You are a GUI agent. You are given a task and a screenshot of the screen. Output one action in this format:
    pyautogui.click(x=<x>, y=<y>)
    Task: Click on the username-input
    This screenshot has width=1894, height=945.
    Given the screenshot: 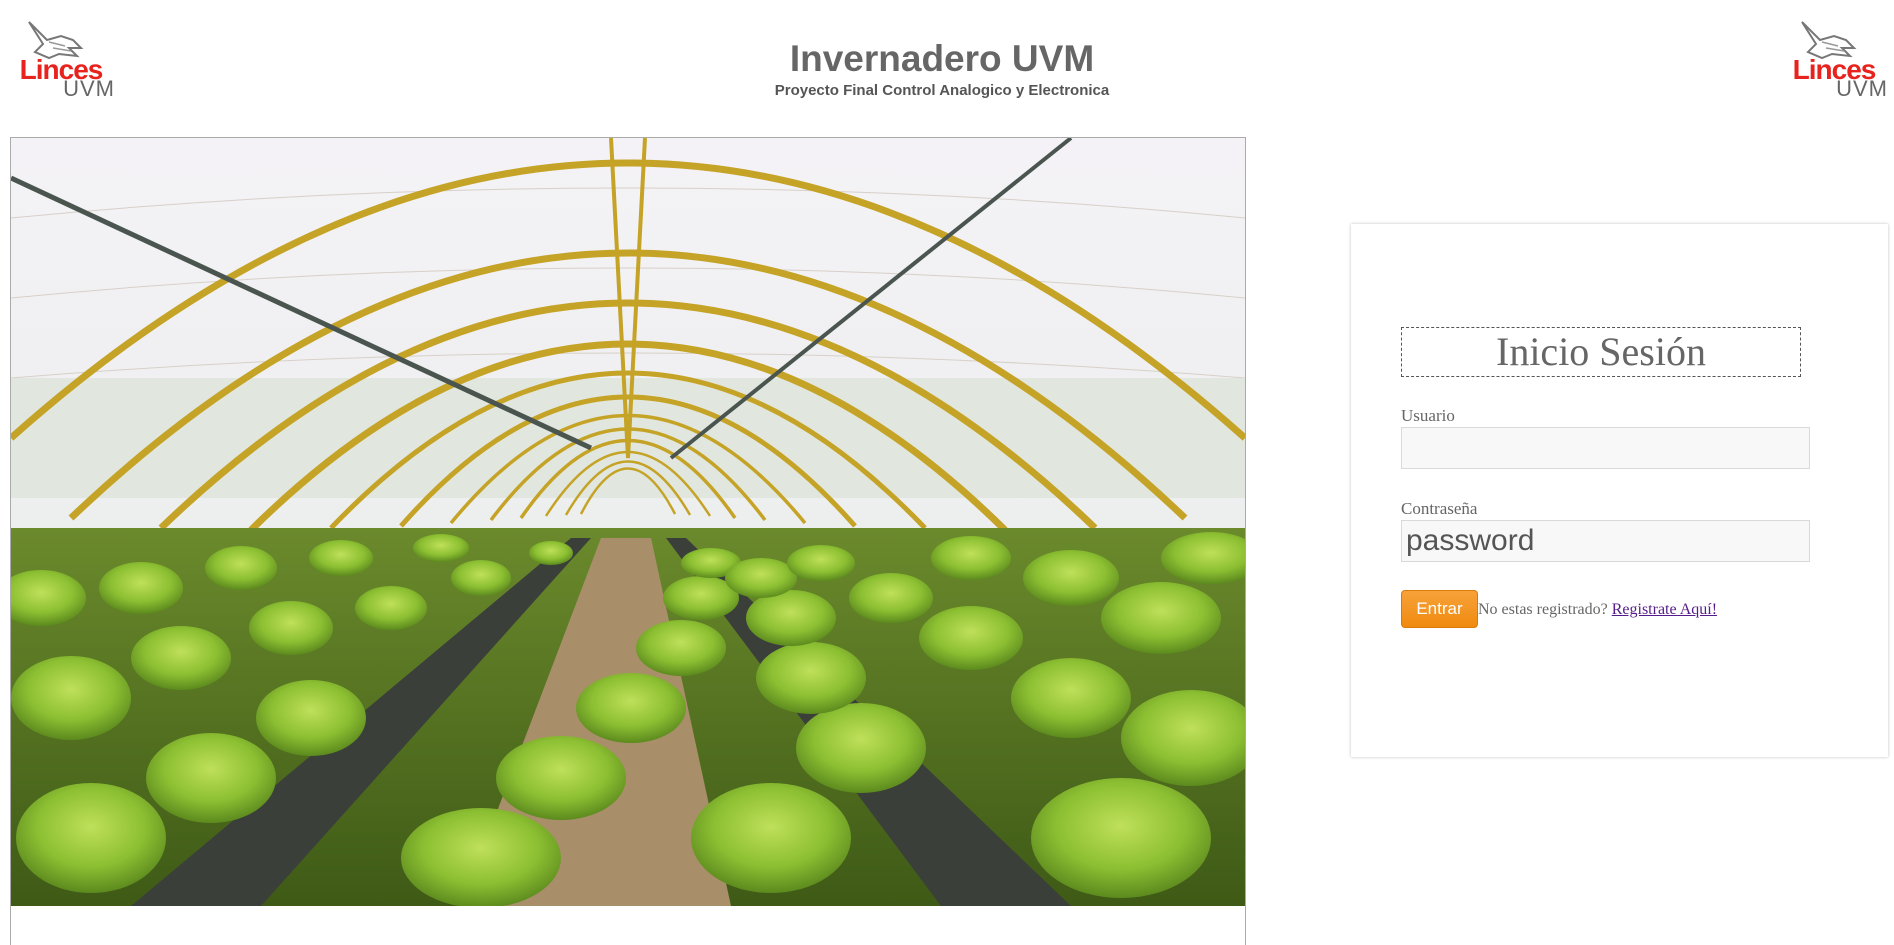 What is the action you would take?
    pyautogui.click(x=1605, y=448)
    